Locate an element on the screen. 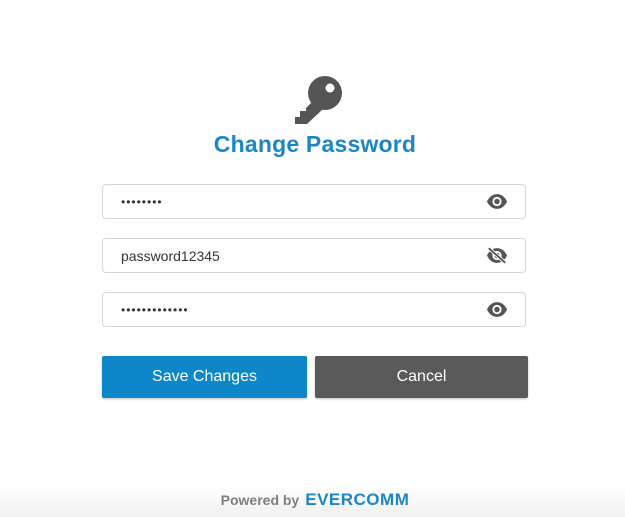 This screenshot has height=517, width=625. save-changes-button: Save Changes is located at coordinates (204, 377).